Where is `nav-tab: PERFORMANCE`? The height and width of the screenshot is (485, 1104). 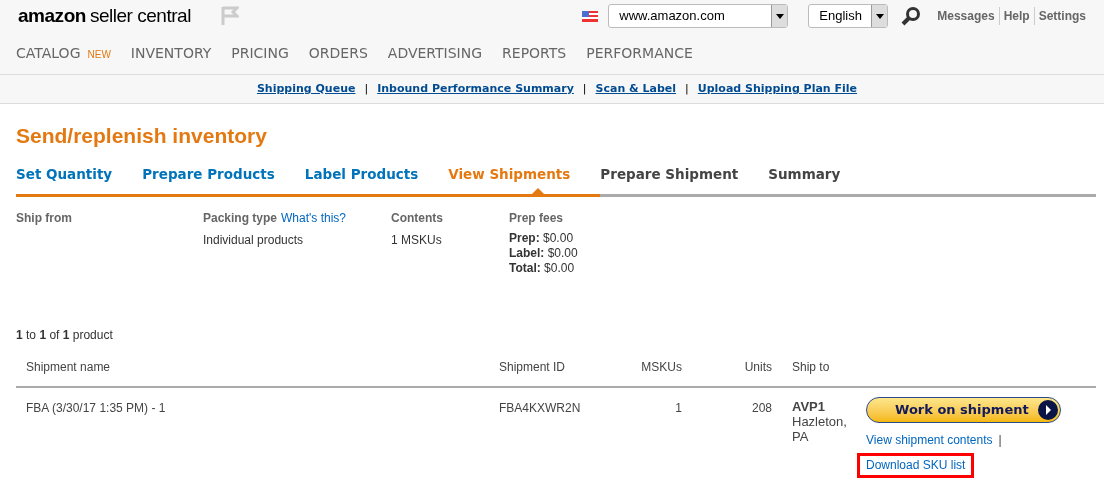
nav-tab: PERFORMANCE is located at coordinates (639, 53).